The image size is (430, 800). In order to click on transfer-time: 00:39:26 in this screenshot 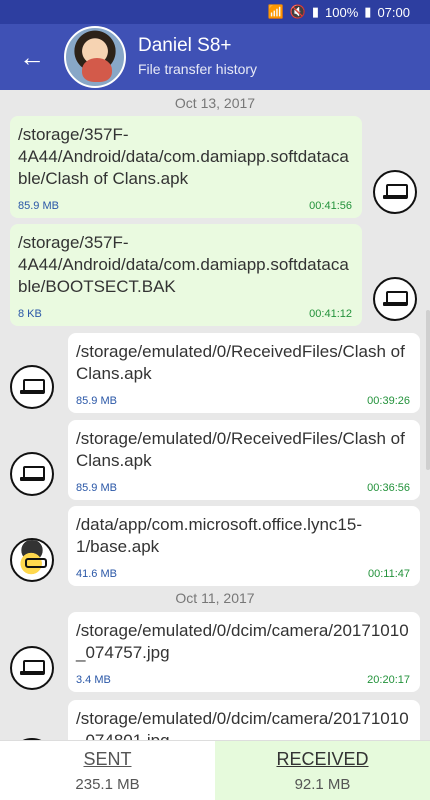, I will do `click(388, 401)`.